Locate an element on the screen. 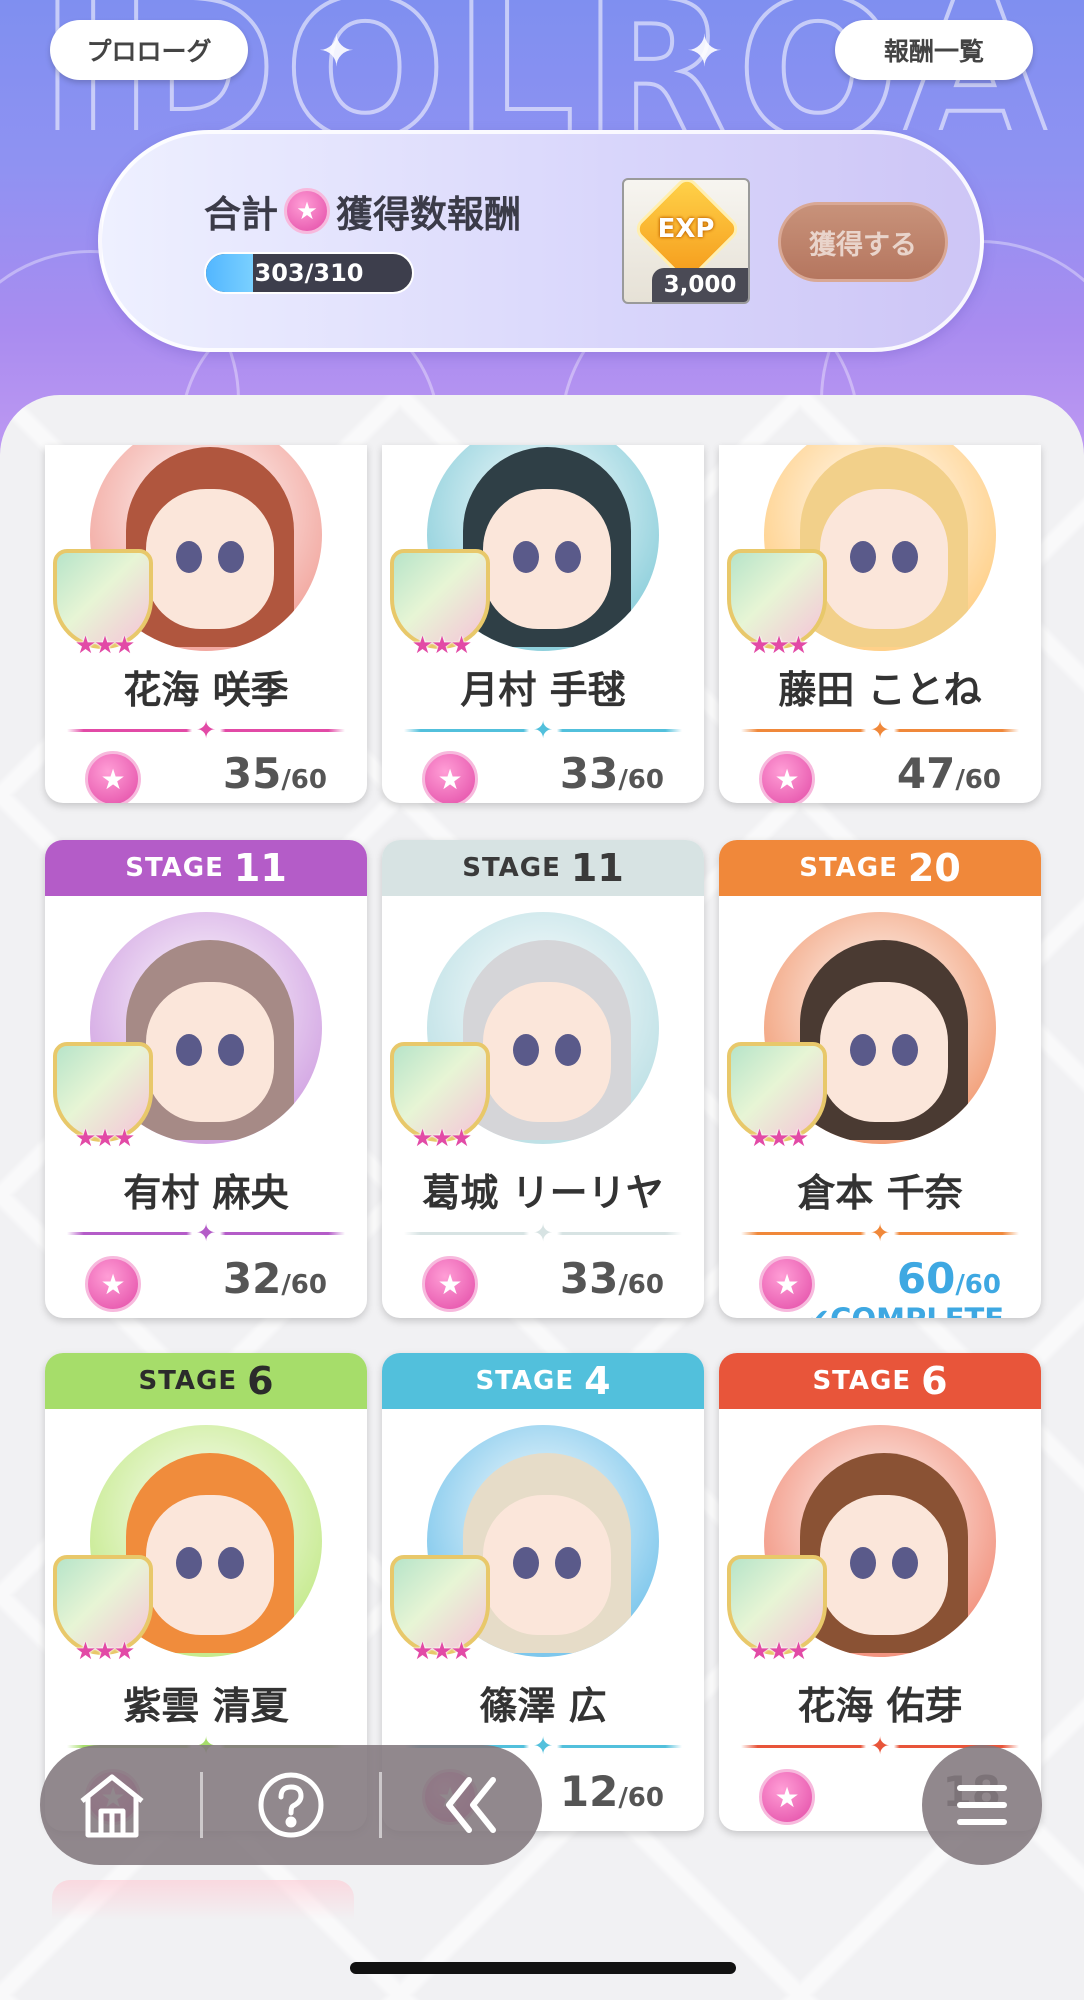 The image size is (1084, 2000). home-button is located at coordinates (112, 1805).